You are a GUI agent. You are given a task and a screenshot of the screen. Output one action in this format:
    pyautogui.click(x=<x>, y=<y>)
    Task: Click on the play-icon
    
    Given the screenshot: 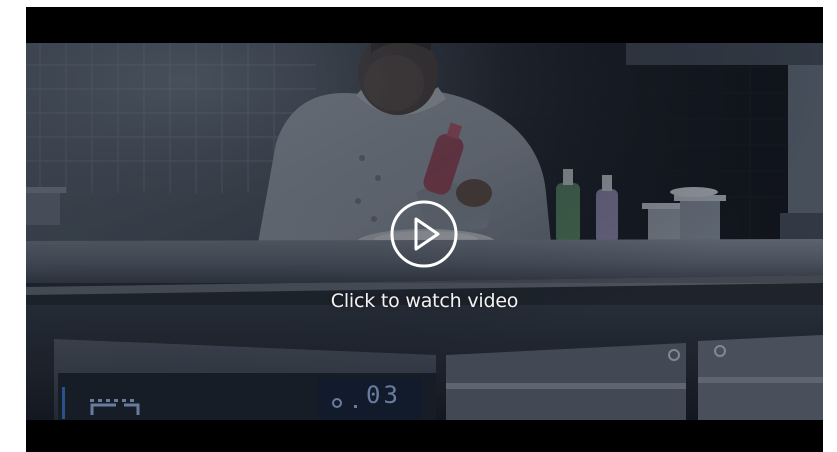 What is the action you would take?
    pyautogui.click(x=424, y=234)
    